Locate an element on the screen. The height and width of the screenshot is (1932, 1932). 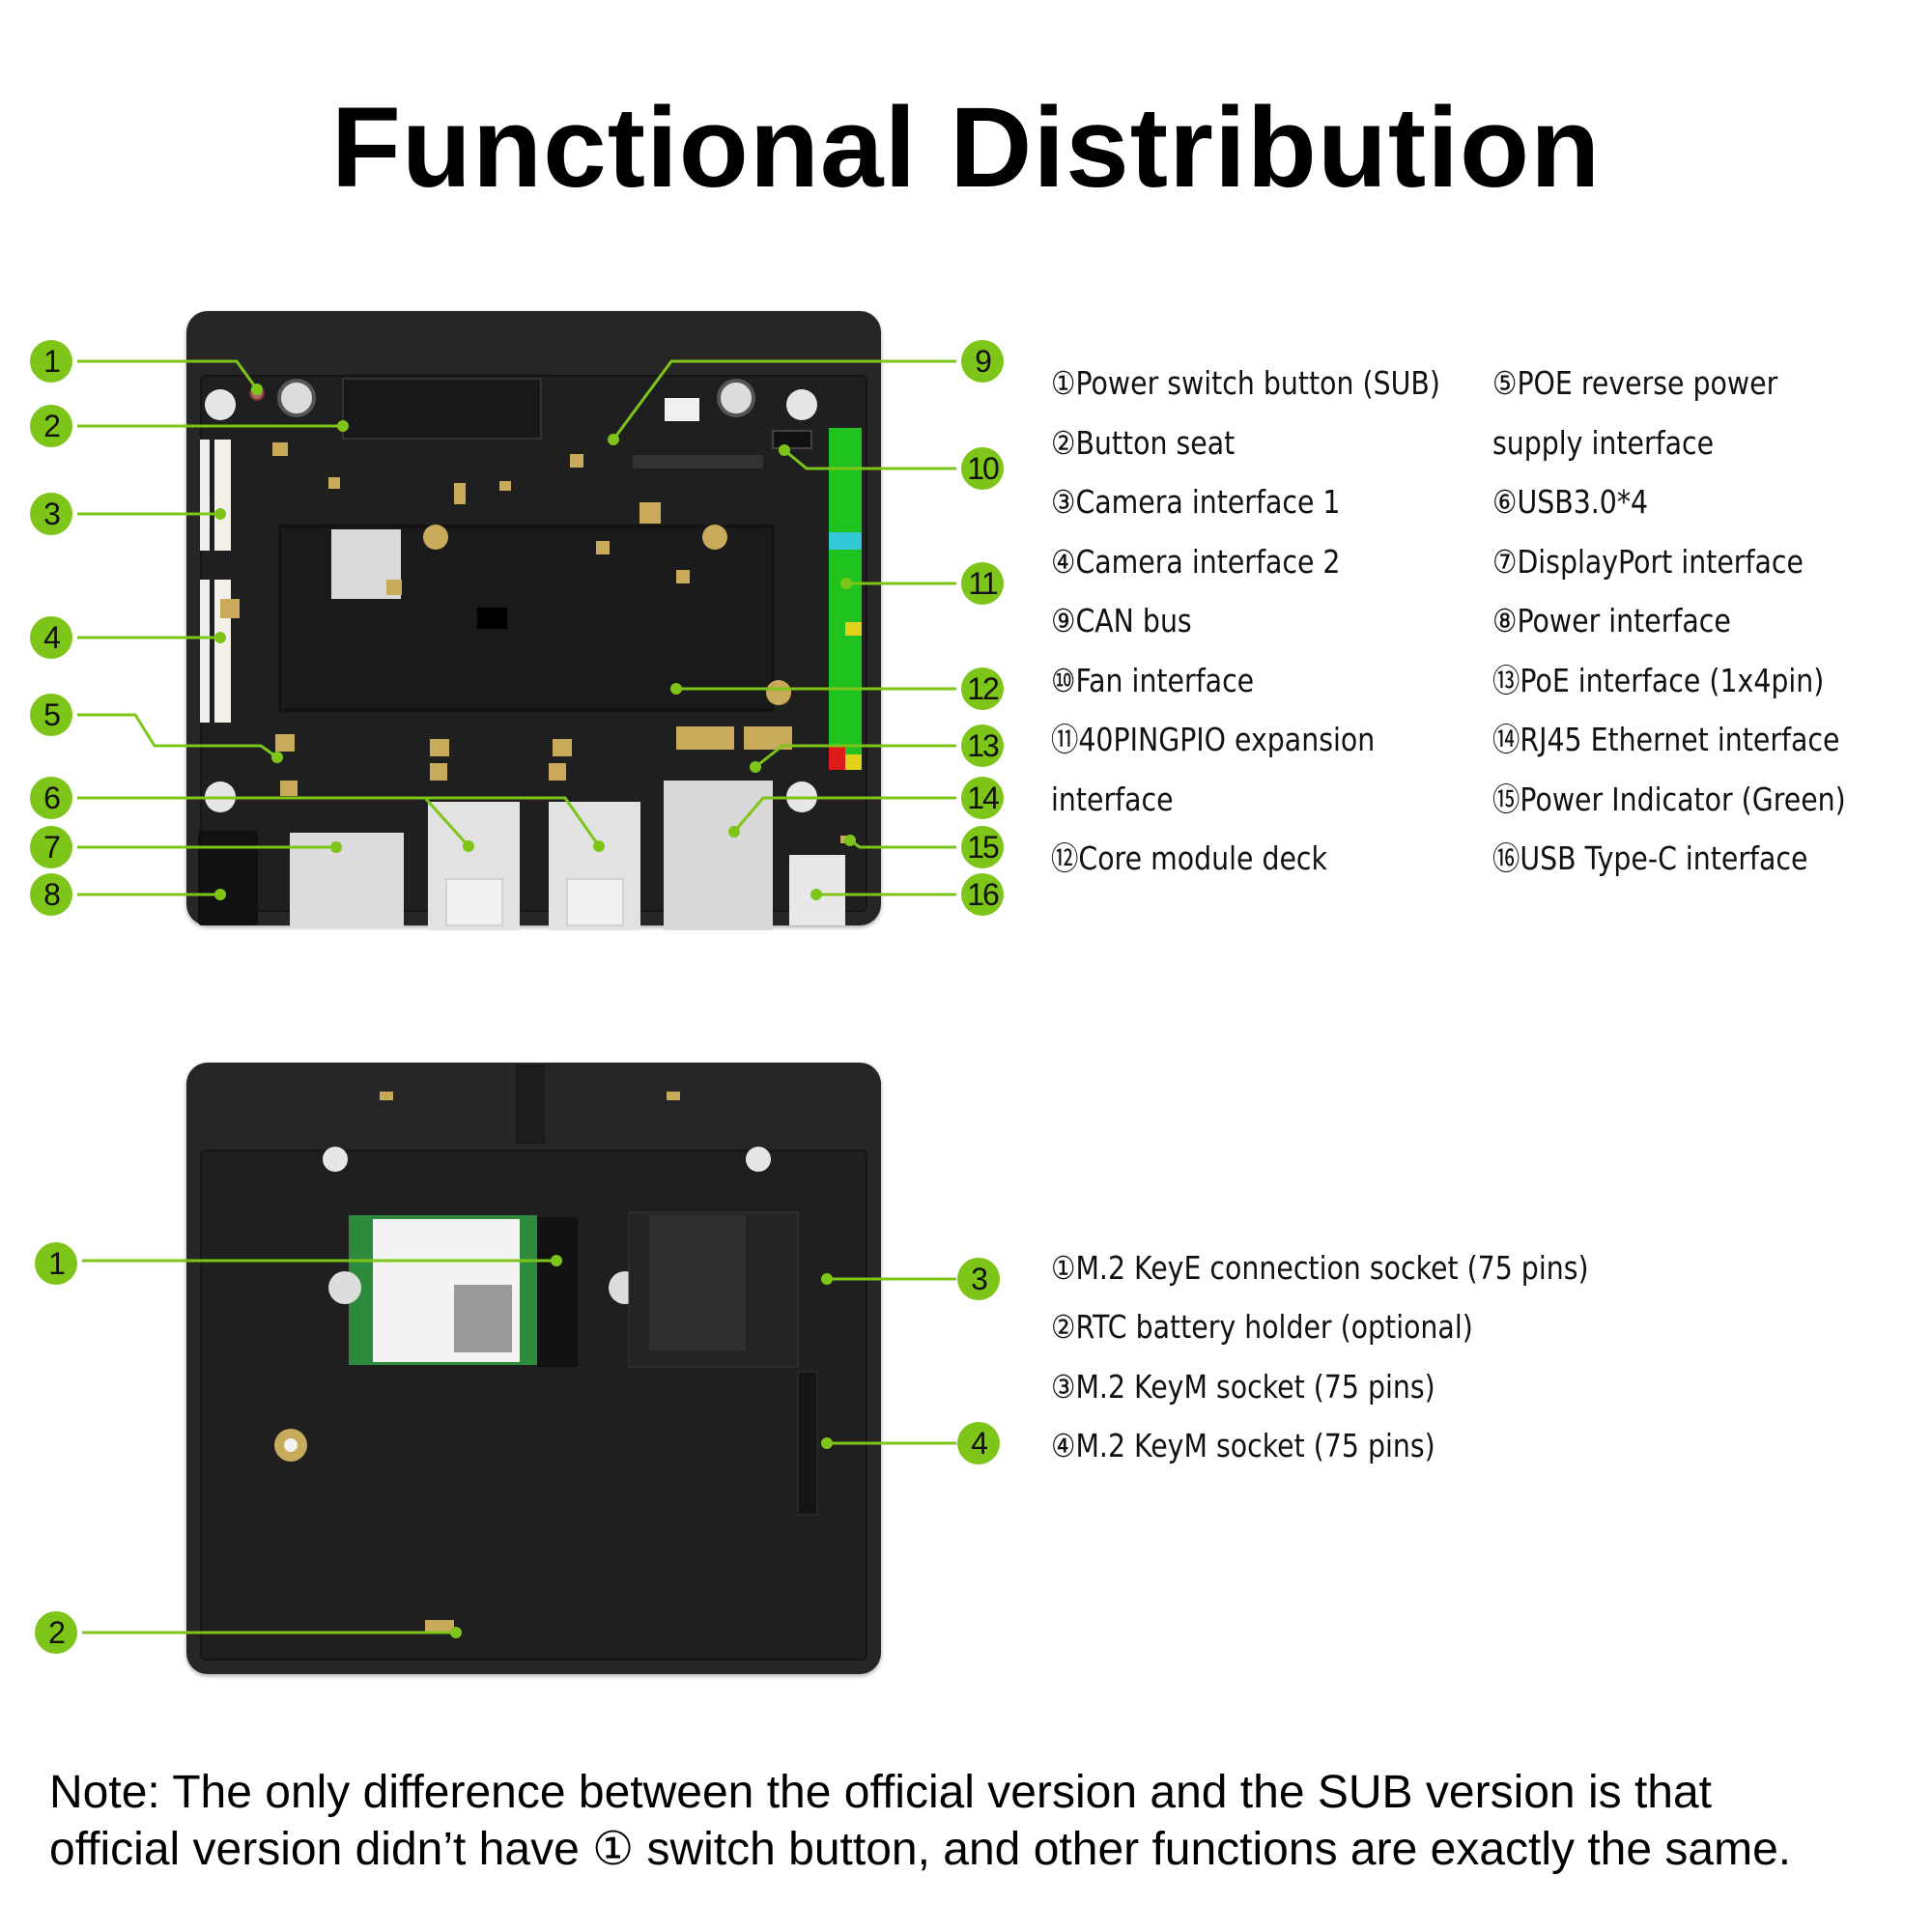
legend-item: ⑫Core module deck is located at coordinates (1189, 858).